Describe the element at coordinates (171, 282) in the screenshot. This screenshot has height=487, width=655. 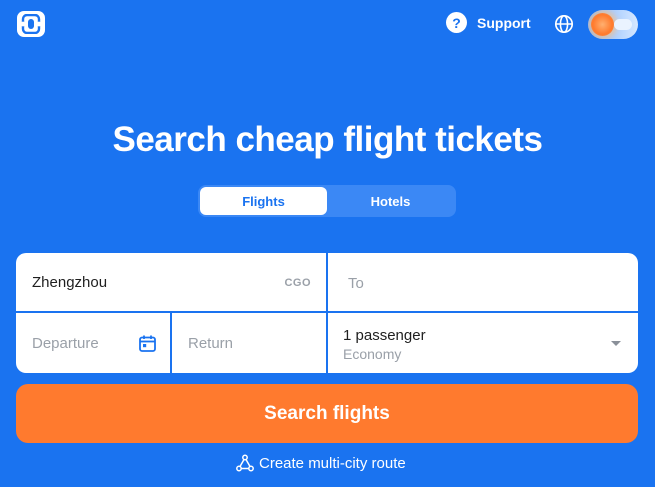
I see `origin-field: Zhengzhou CGO` at that location.